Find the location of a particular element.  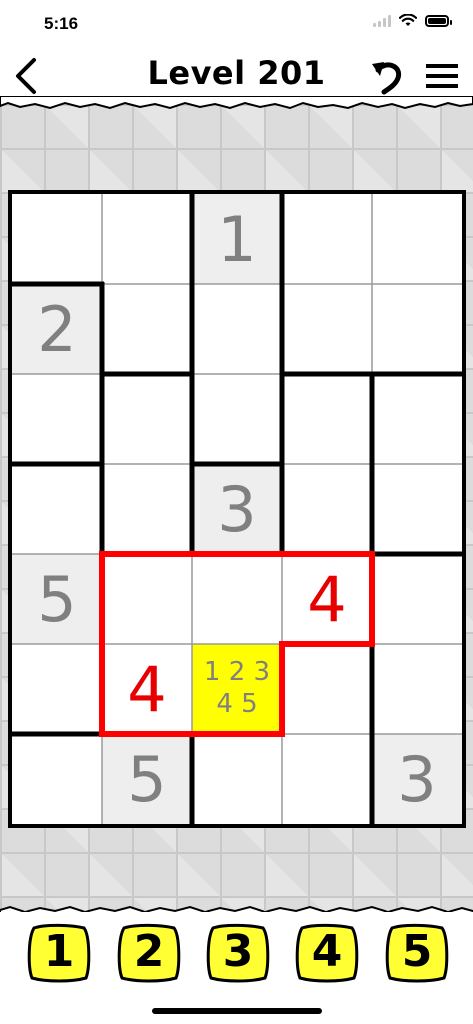

board-cell-r3-c4 is located at coordinates (417, 509).